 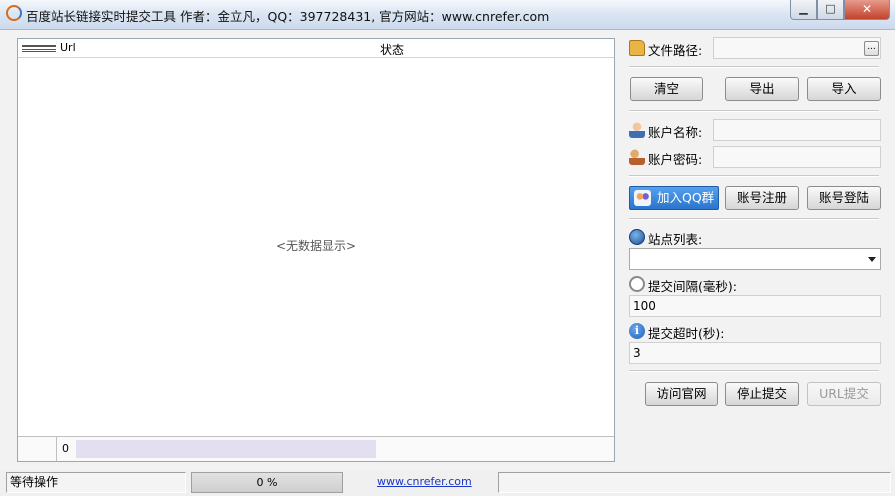 I want to click on clock-icon, so click(x=637, y=284).